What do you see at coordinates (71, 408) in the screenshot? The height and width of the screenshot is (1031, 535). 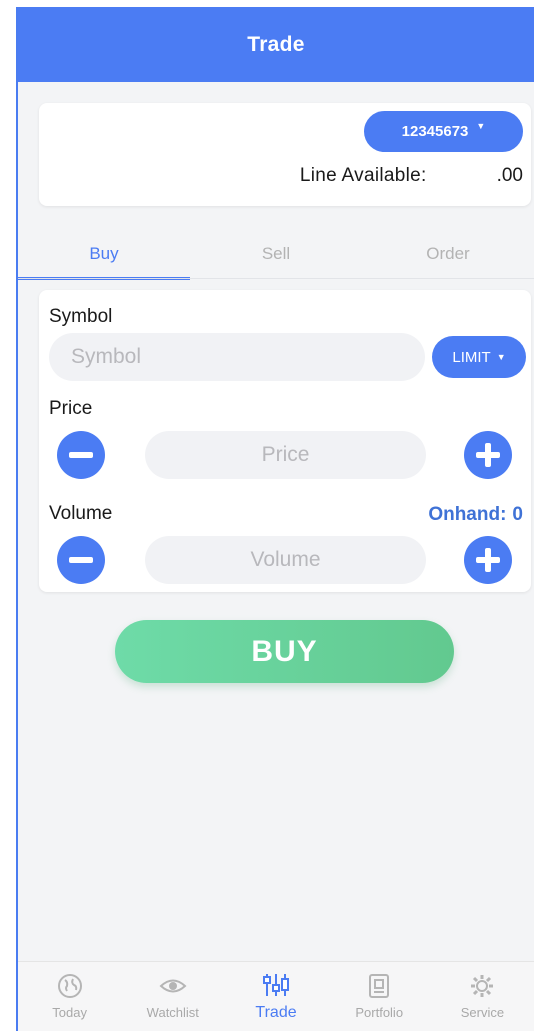 I see `price-label: Price` at bounding box center [71, 408].